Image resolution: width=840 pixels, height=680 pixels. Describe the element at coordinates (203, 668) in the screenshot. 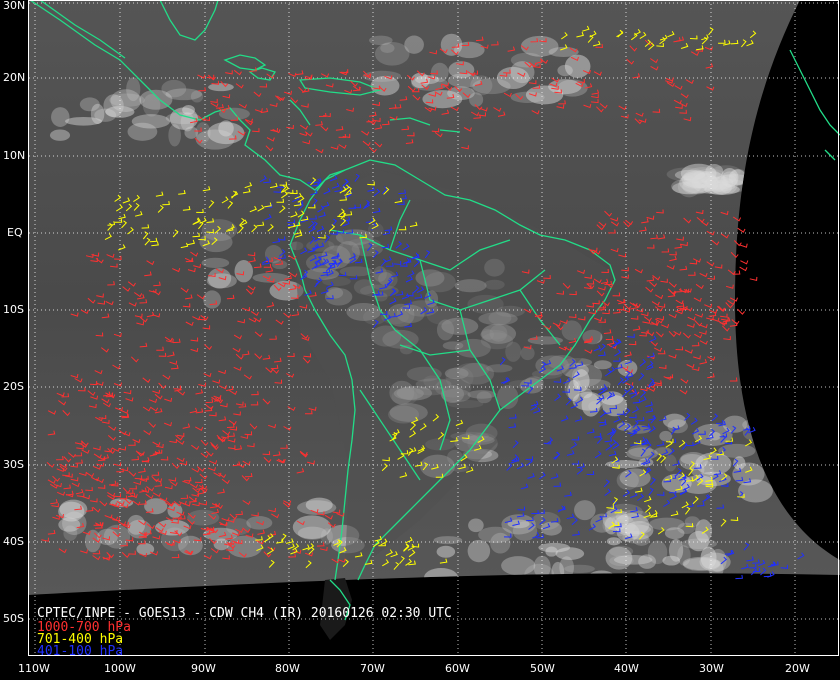

I see `lon-label: 90W` at that location.